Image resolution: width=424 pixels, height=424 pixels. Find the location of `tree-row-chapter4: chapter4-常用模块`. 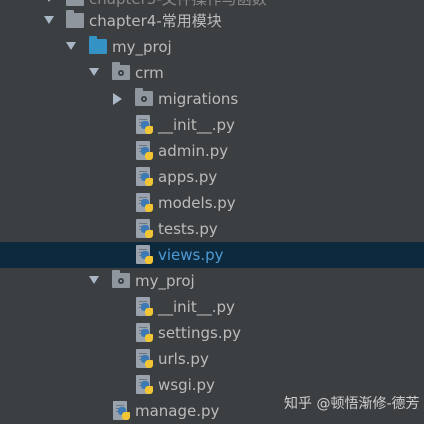

tree-row-chapter4: chapter4-常用模块 is located at coordinates (212, 21).